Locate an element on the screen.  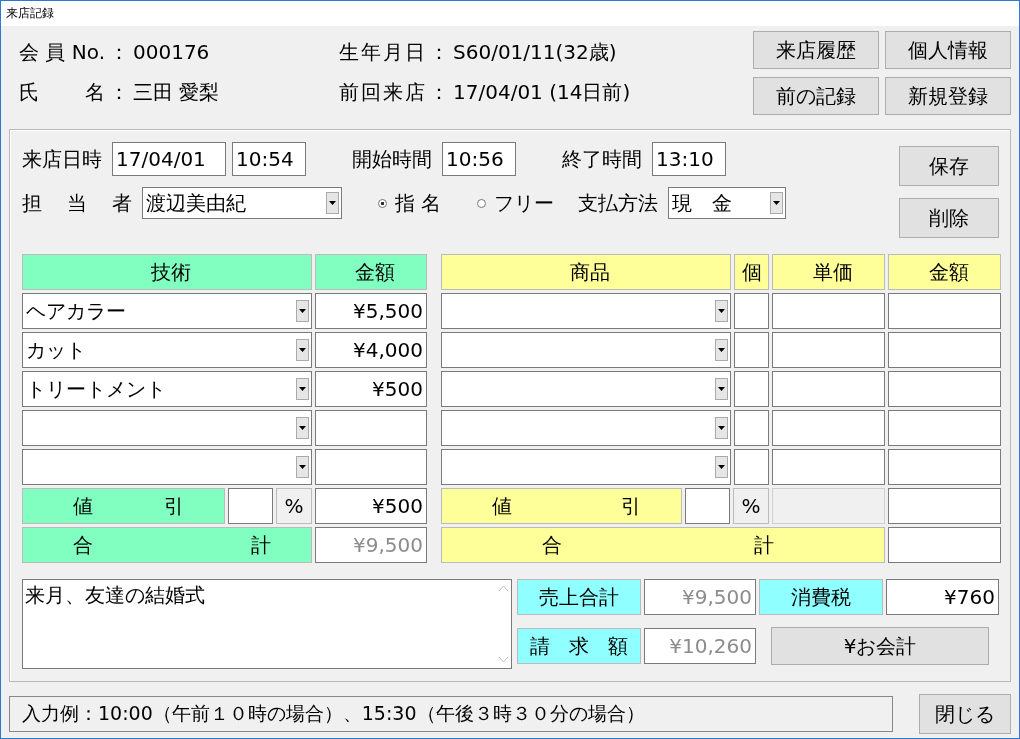
header-button: 新規登録 is located at coordinates (948, 96).